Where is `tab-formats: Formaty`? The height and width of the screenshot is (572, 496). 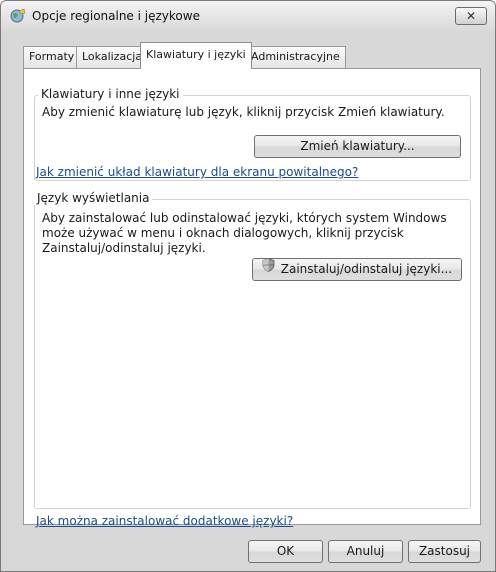 tab-formats: Formaty is located at coordinates (52, 57).